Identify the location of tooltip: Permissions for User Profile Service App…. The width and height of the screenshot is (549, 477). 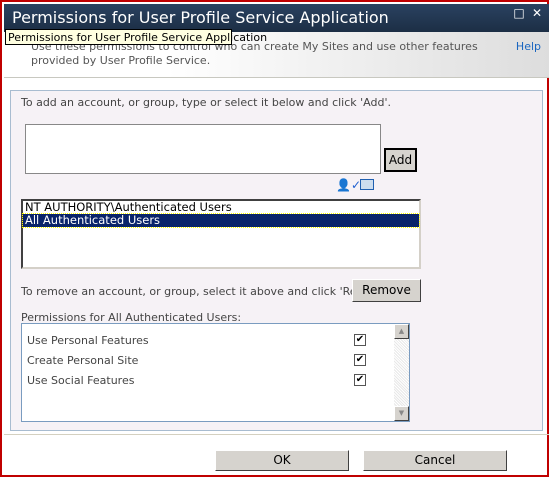
(136, 37).